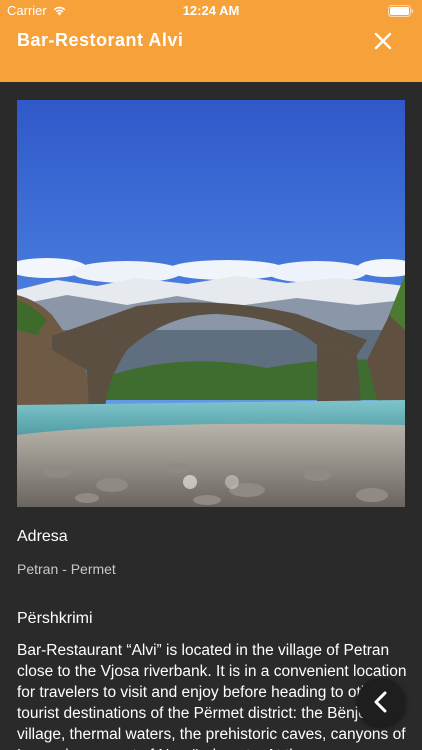 The image size is (422, 750). I want to click on status-time: 12:24 AM, so click(211, 10).